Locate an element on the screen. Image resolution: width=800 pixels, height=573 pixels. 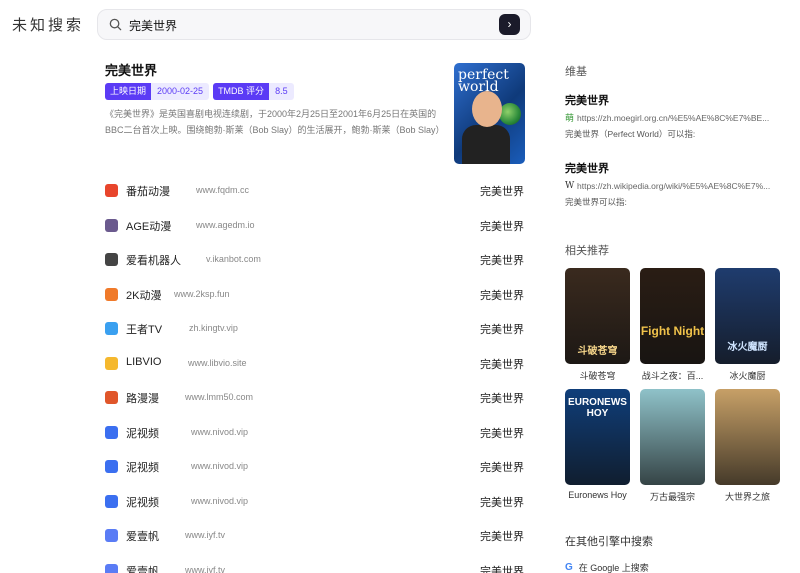
recommendation-thumbnail: 斗破苍穹 is located at coordinates (597, 316).